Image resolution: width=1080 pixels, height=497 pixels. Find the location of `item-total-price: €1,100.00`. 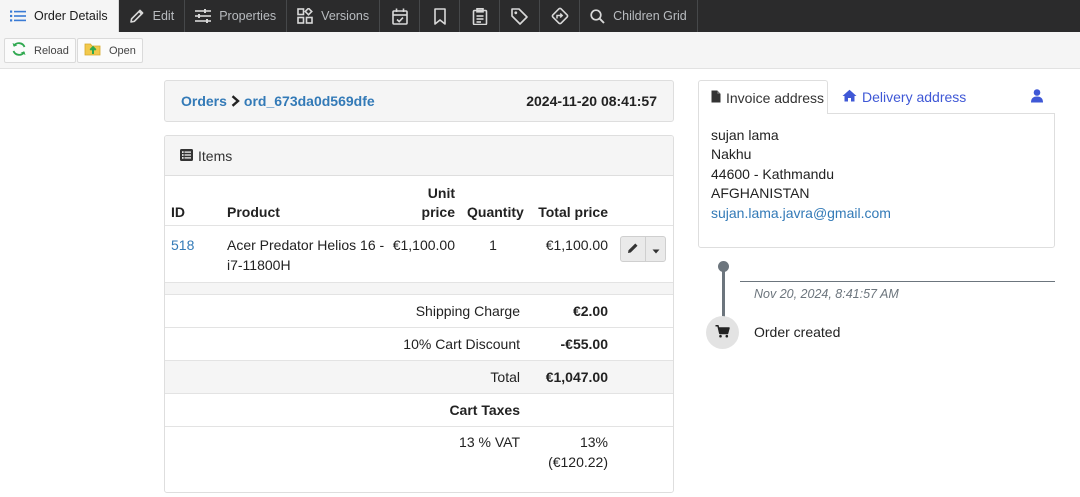

item-total-price: €1,100.00 is located at coordinates (576, 245).